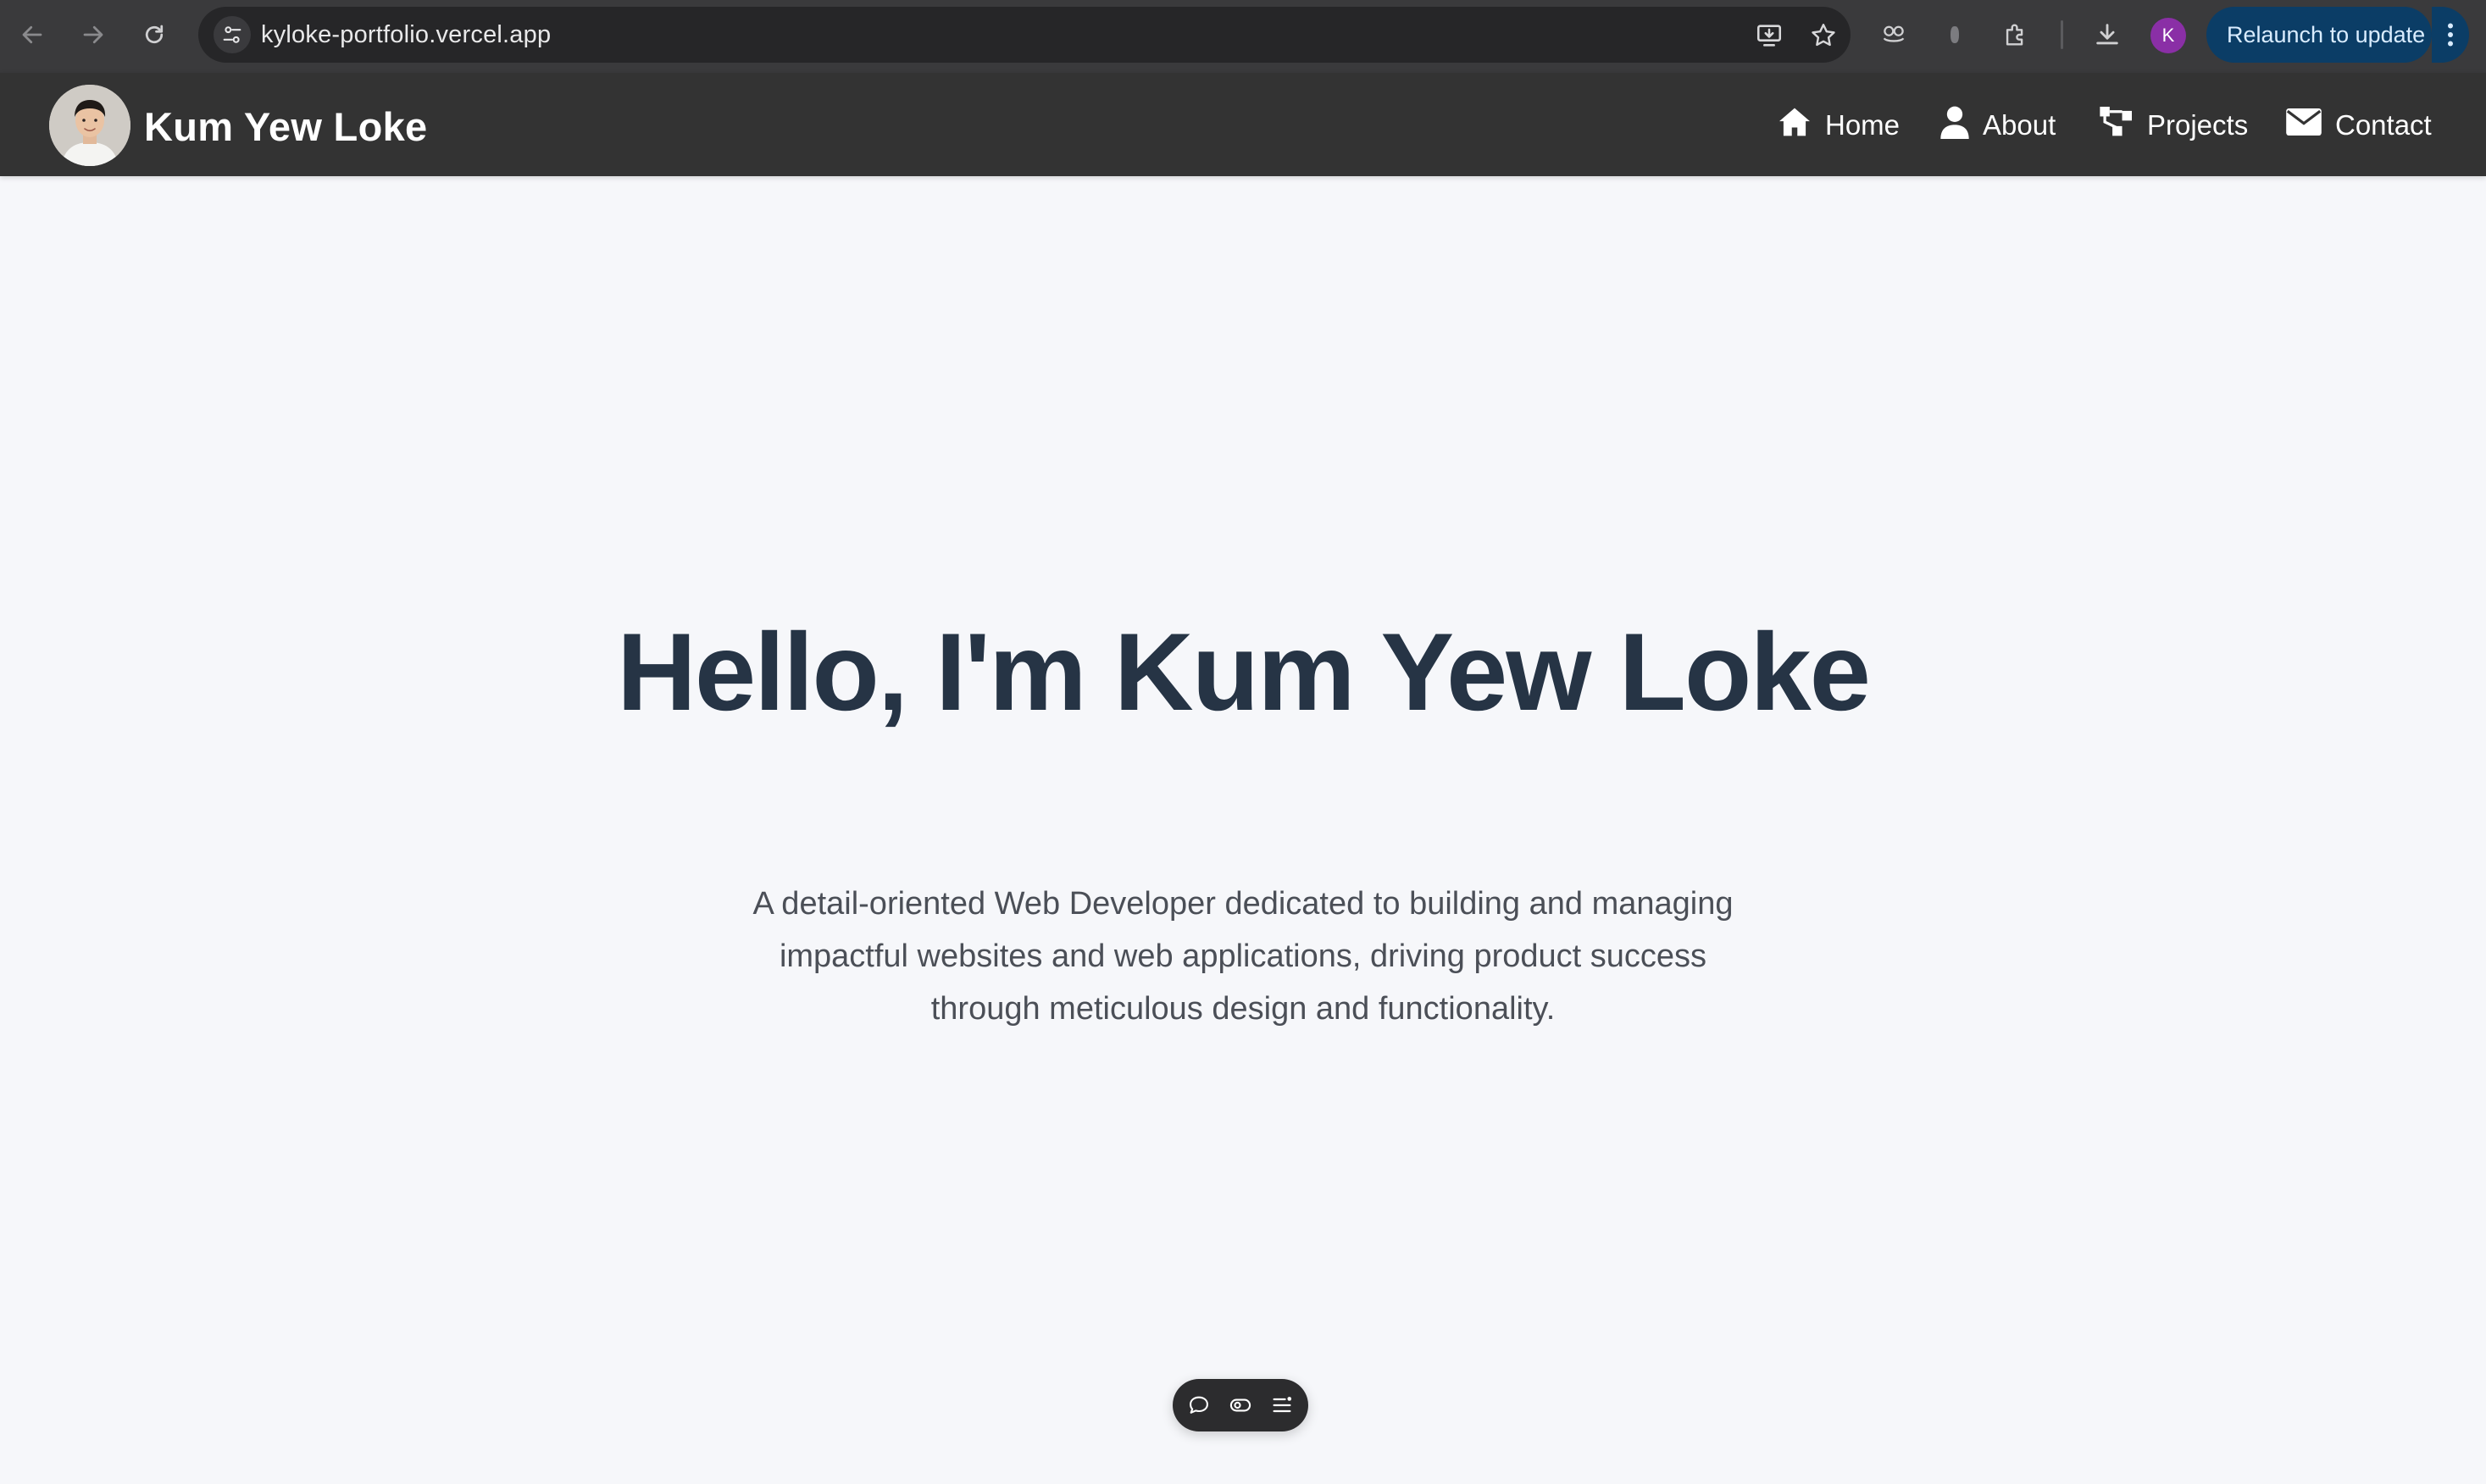 This screenshot has height=1484, width=2486. I want to click on forward-icon, so click(94, 34).